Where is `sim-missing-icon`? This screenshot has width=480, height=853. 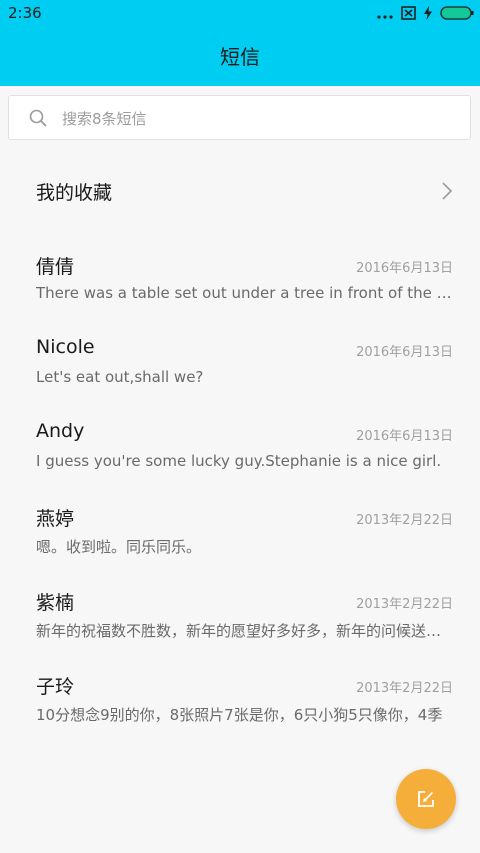
sim-missing-icon is located at coordinates (408, 14).